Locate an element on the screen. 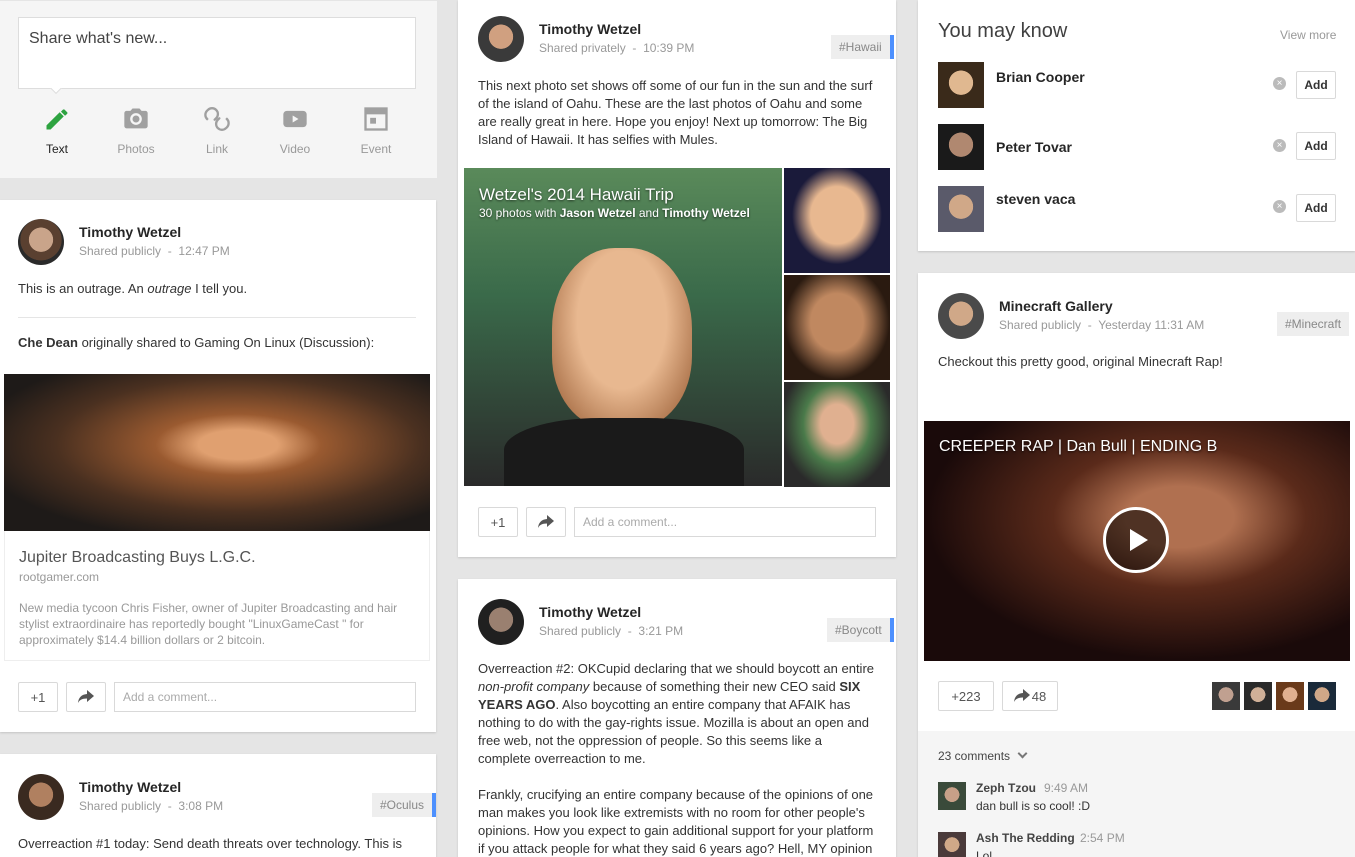  comment-author: Zeph Tzou is located at coordinates (1006, 788).